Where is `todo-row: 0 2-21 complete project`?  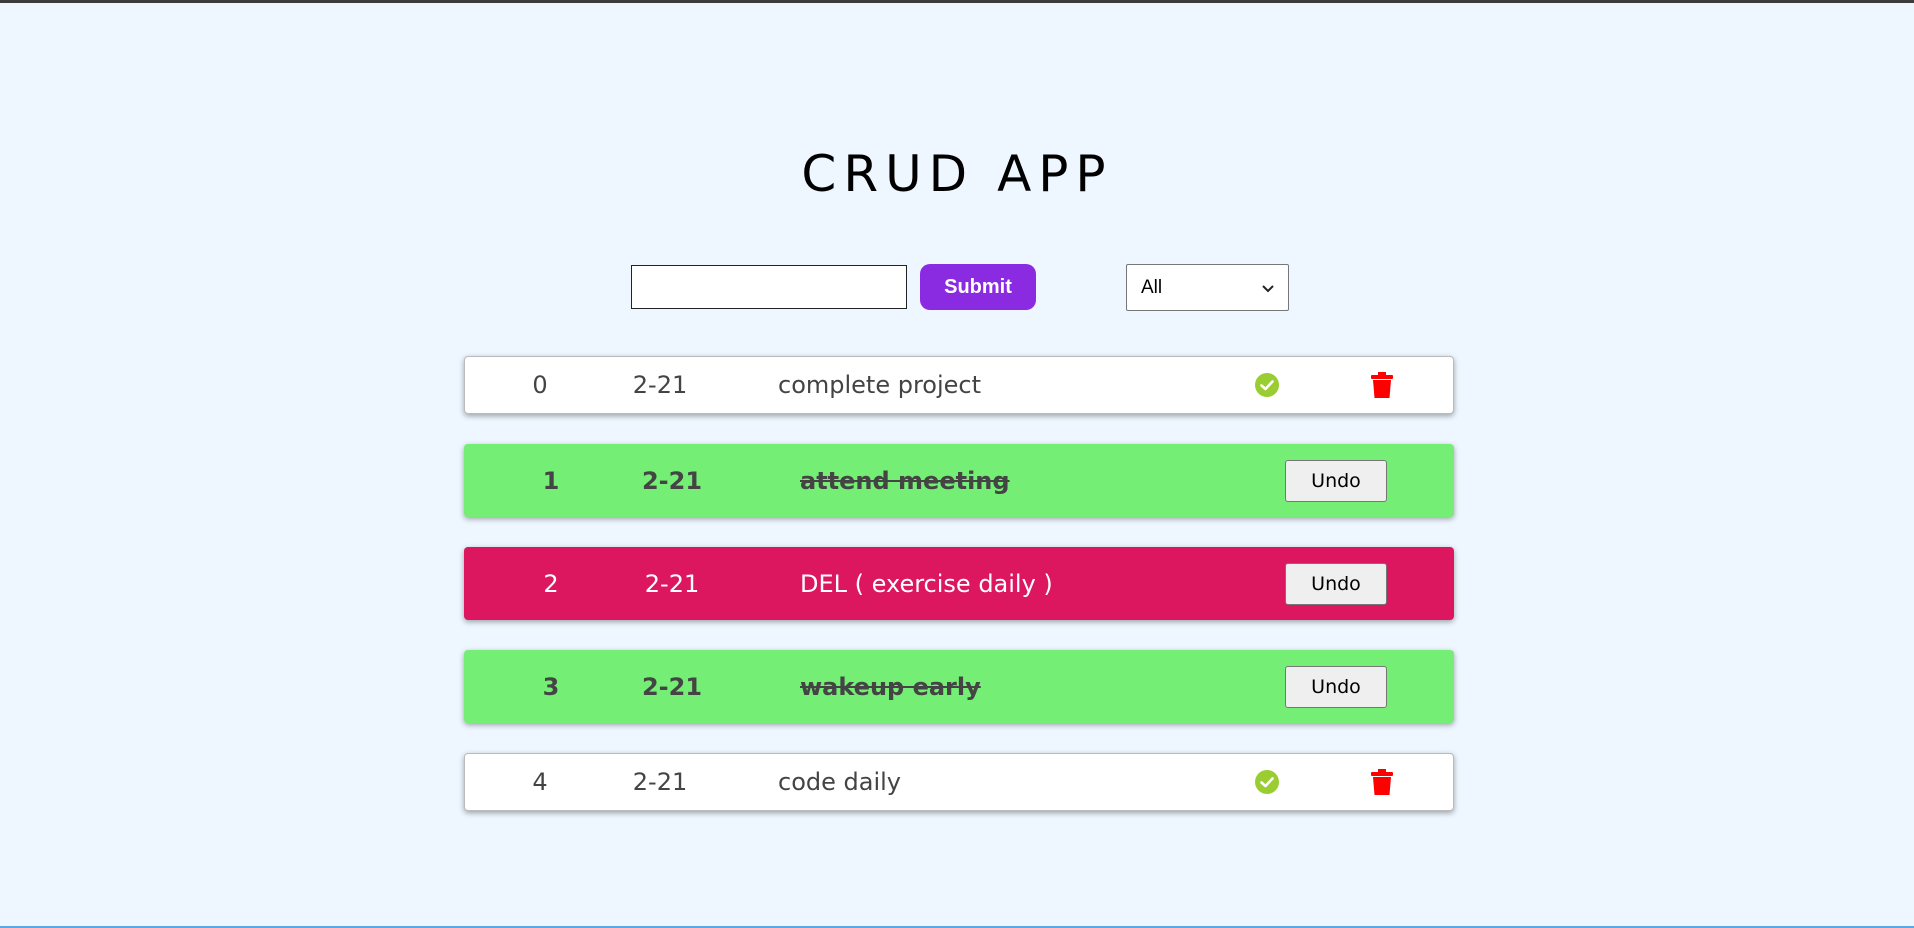
todo-row: 0 2-21 complete project is located at coordinates (959, 385).